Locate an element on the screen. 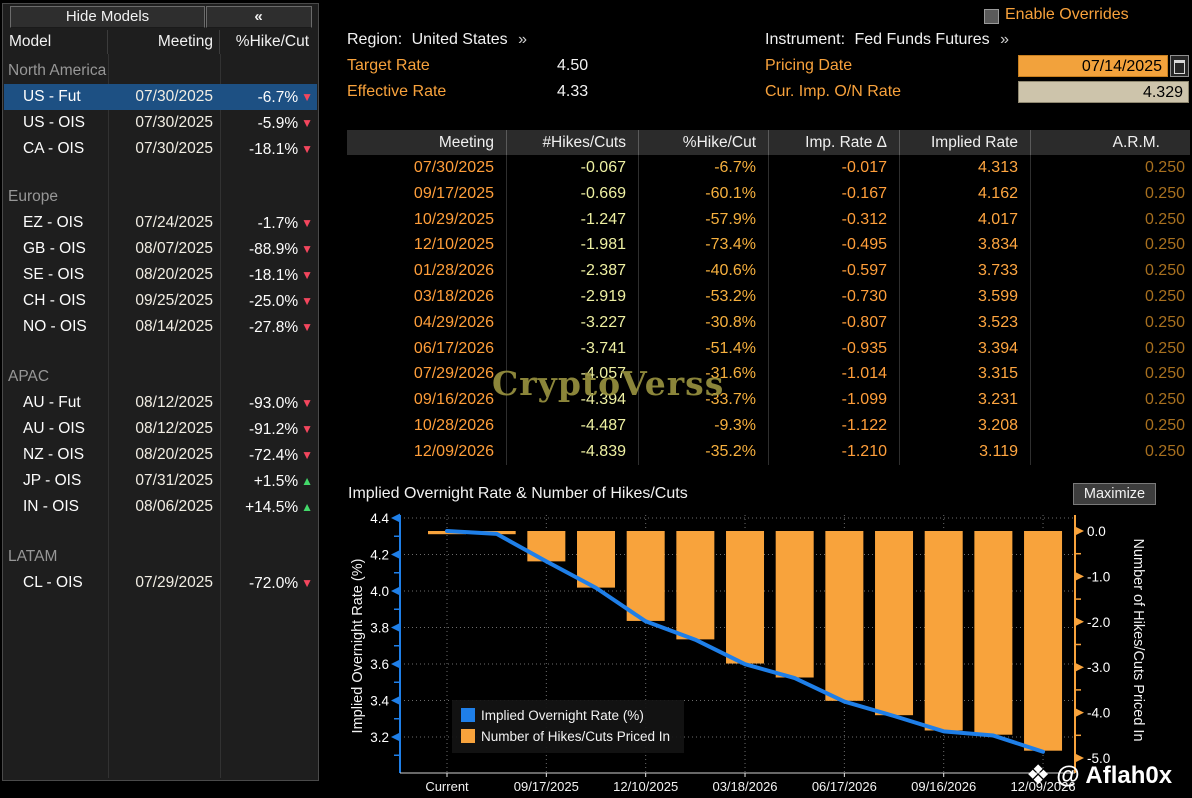 The height and width of the screenshot is (798, 1192). pricing-date-input: 07/14/2025 is located at coordinates (1093, 66).